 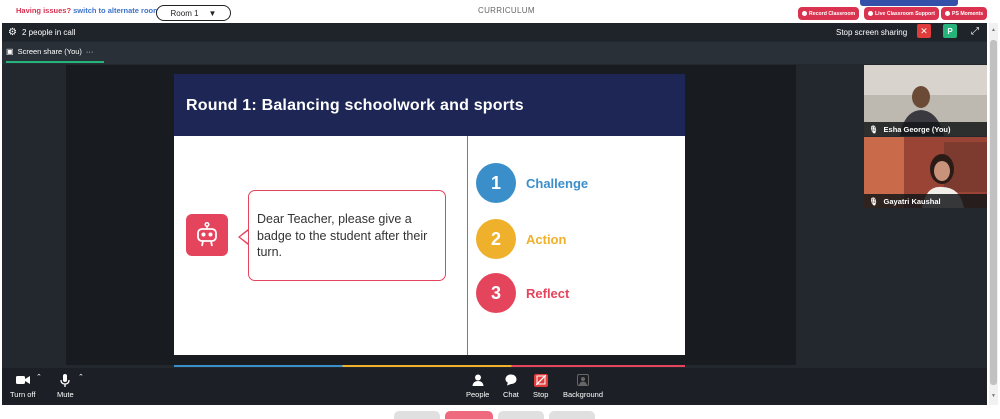 What do you see at coordinates (511, 380) in the screenshot?
I see `chat-icon` at bounding box center [511, 380].